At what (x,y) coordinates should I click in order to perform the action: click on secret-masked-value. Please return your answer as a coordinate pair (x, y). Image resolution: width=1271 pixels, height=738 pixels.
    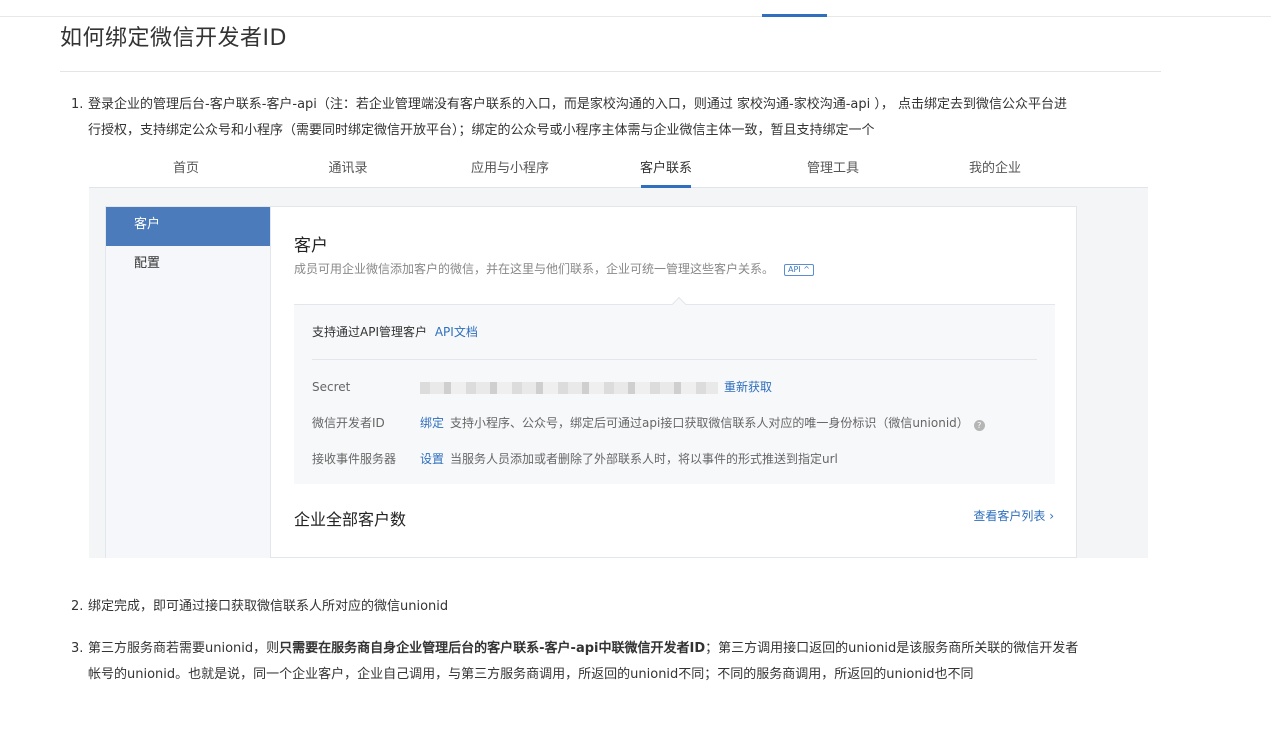
    Looking at the image, I should click on (569, 387).